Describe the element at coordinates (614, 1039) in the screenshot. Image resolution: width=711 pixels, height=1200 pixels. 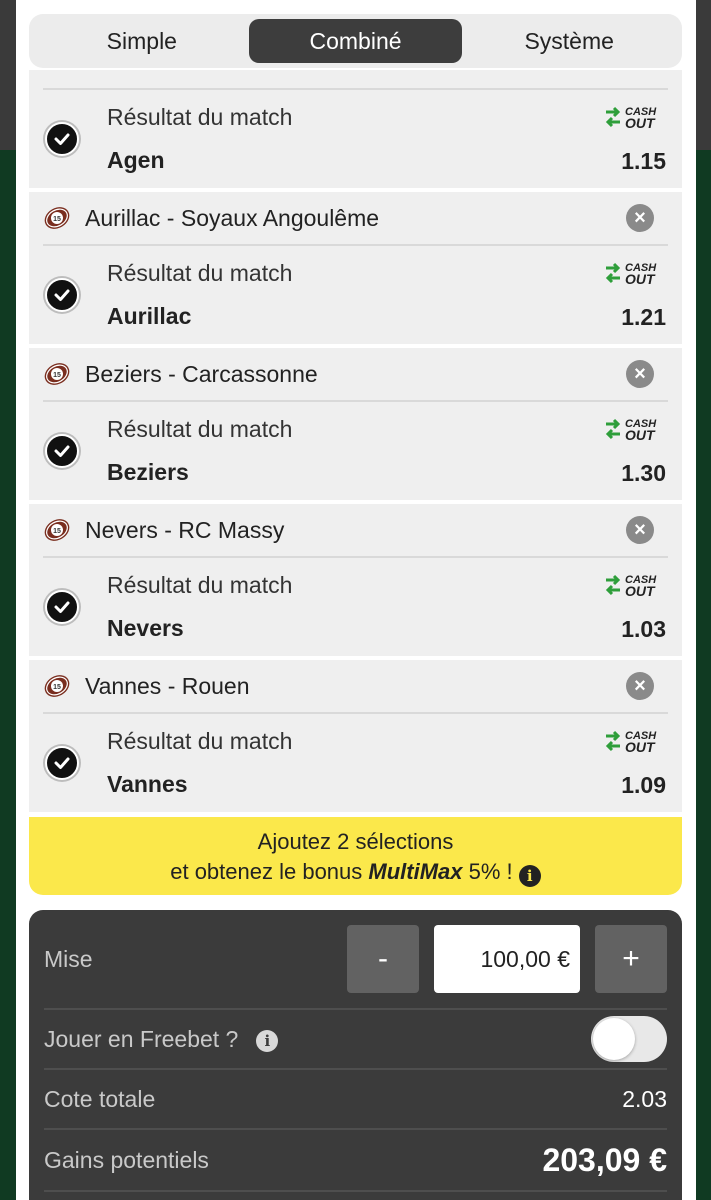
I see `toggle-knob` at that location.